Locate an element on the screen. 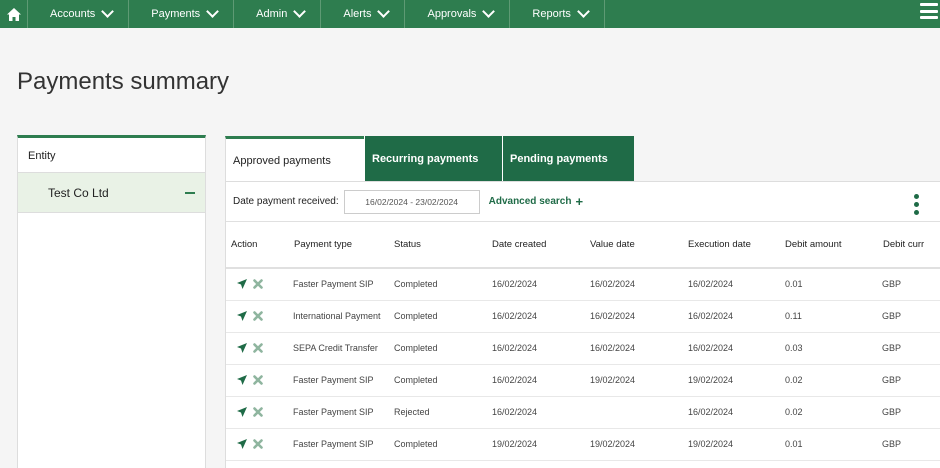 Image resolution: width=940 pixels, height=468 pixels. payment-type-cell: SEPA Credit Transfer is located at coordinates (339, 348).